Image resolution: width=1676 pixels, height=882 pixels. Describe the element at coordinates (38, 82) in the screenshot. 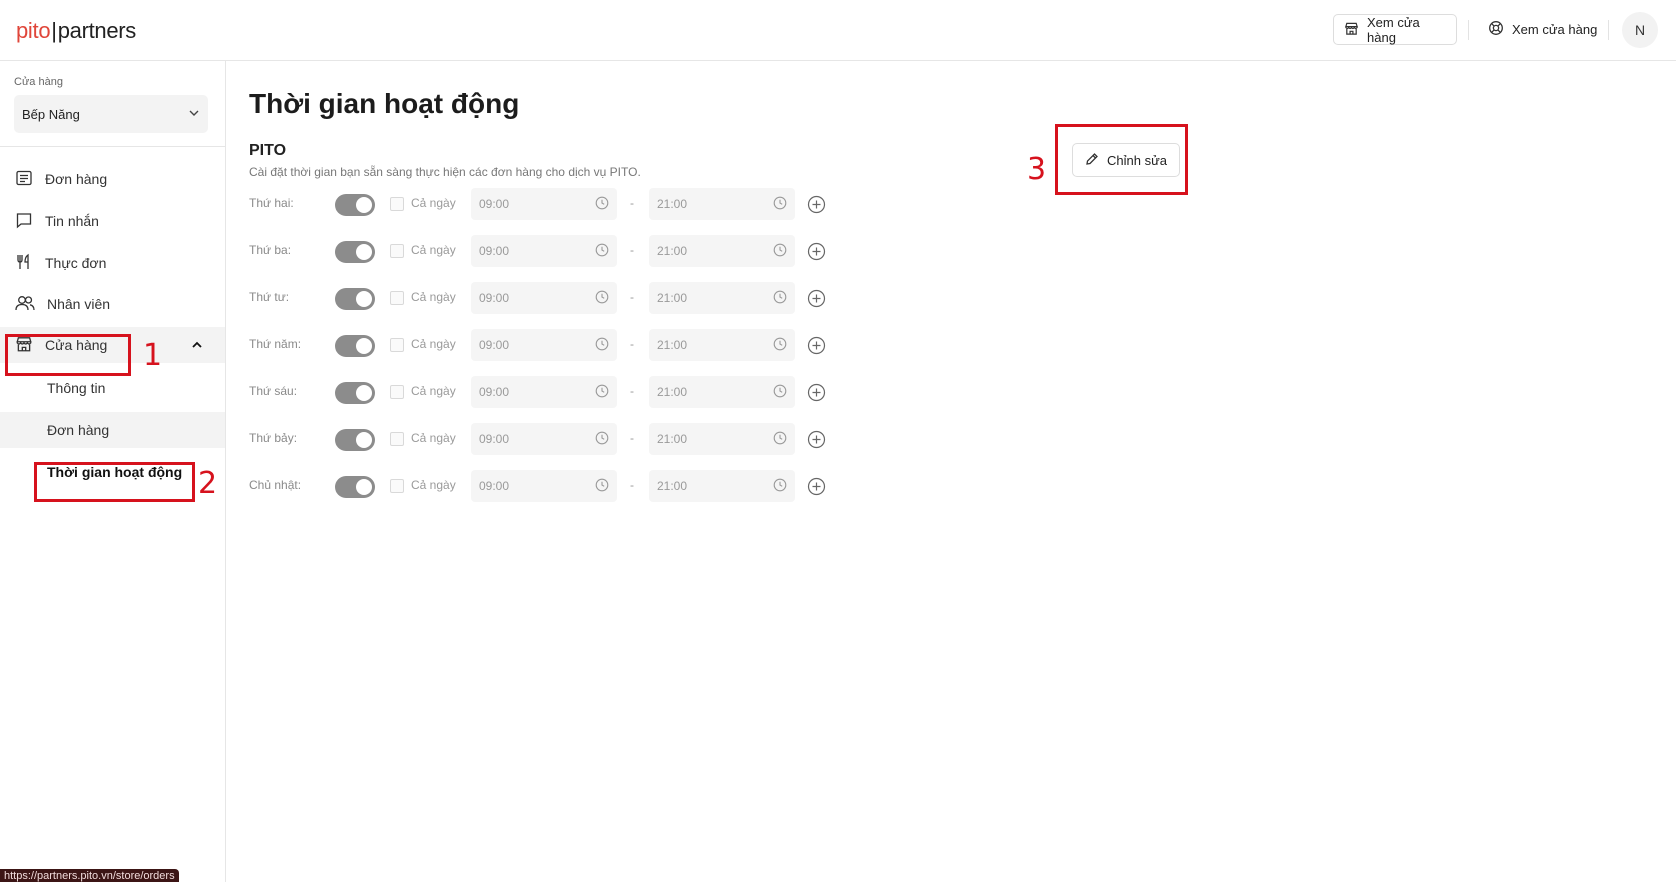

I see `store-select-label: Cửa hàng` at that location.